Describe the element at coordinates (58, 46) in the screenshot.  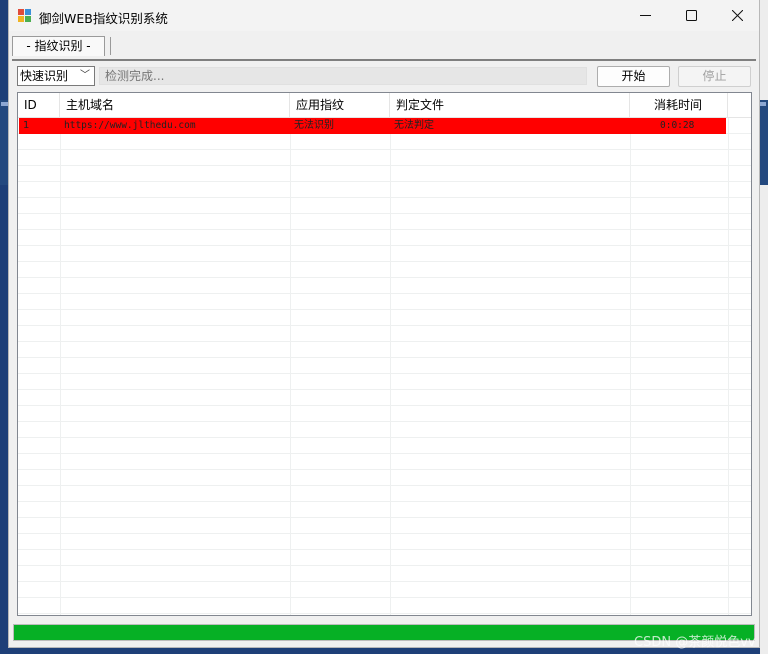
I see `tab-fingerprint: - 指纹识别 -` at that location.